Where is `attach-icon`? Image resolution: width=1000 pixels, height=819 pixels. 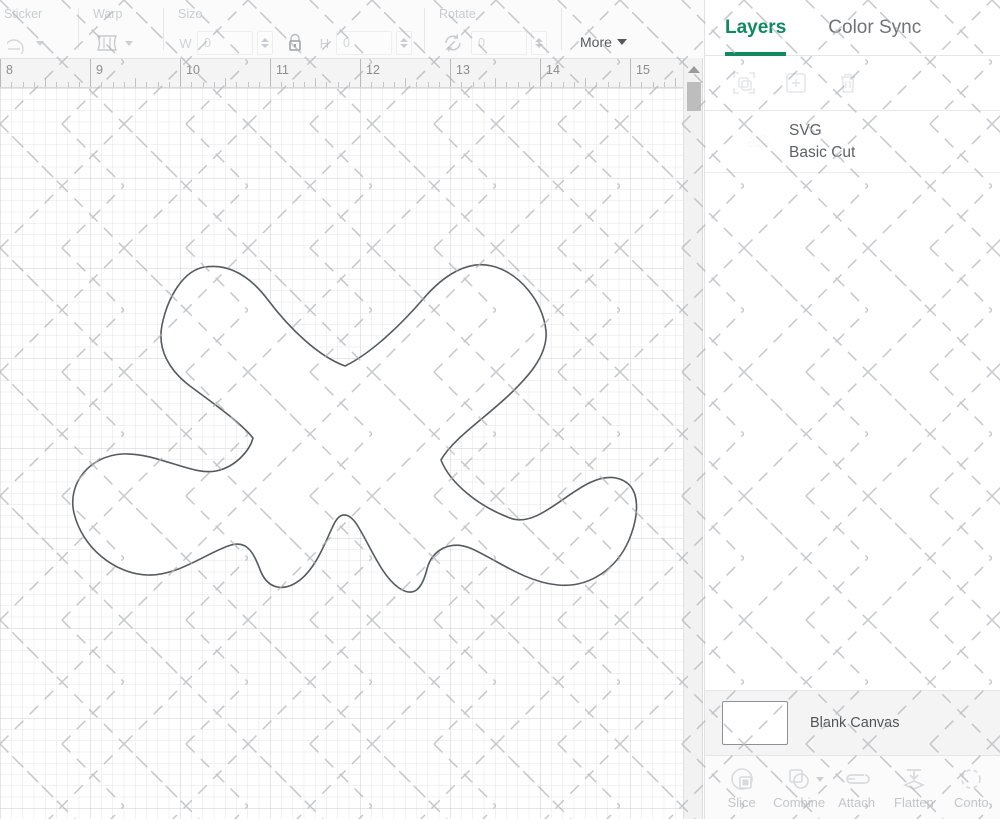
attach-icon is located at coordinates (857, 779).